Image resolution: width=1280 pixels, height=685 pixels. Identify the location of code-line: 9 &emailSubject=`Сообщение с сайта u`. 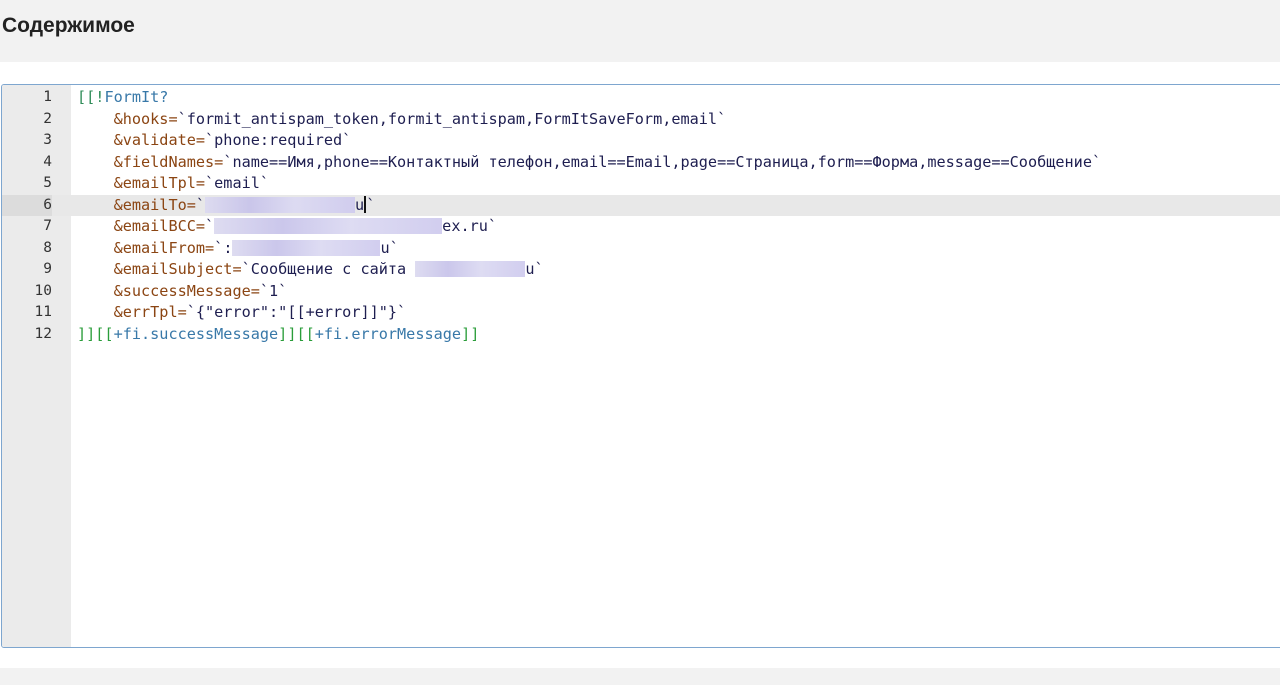
(641, 269).